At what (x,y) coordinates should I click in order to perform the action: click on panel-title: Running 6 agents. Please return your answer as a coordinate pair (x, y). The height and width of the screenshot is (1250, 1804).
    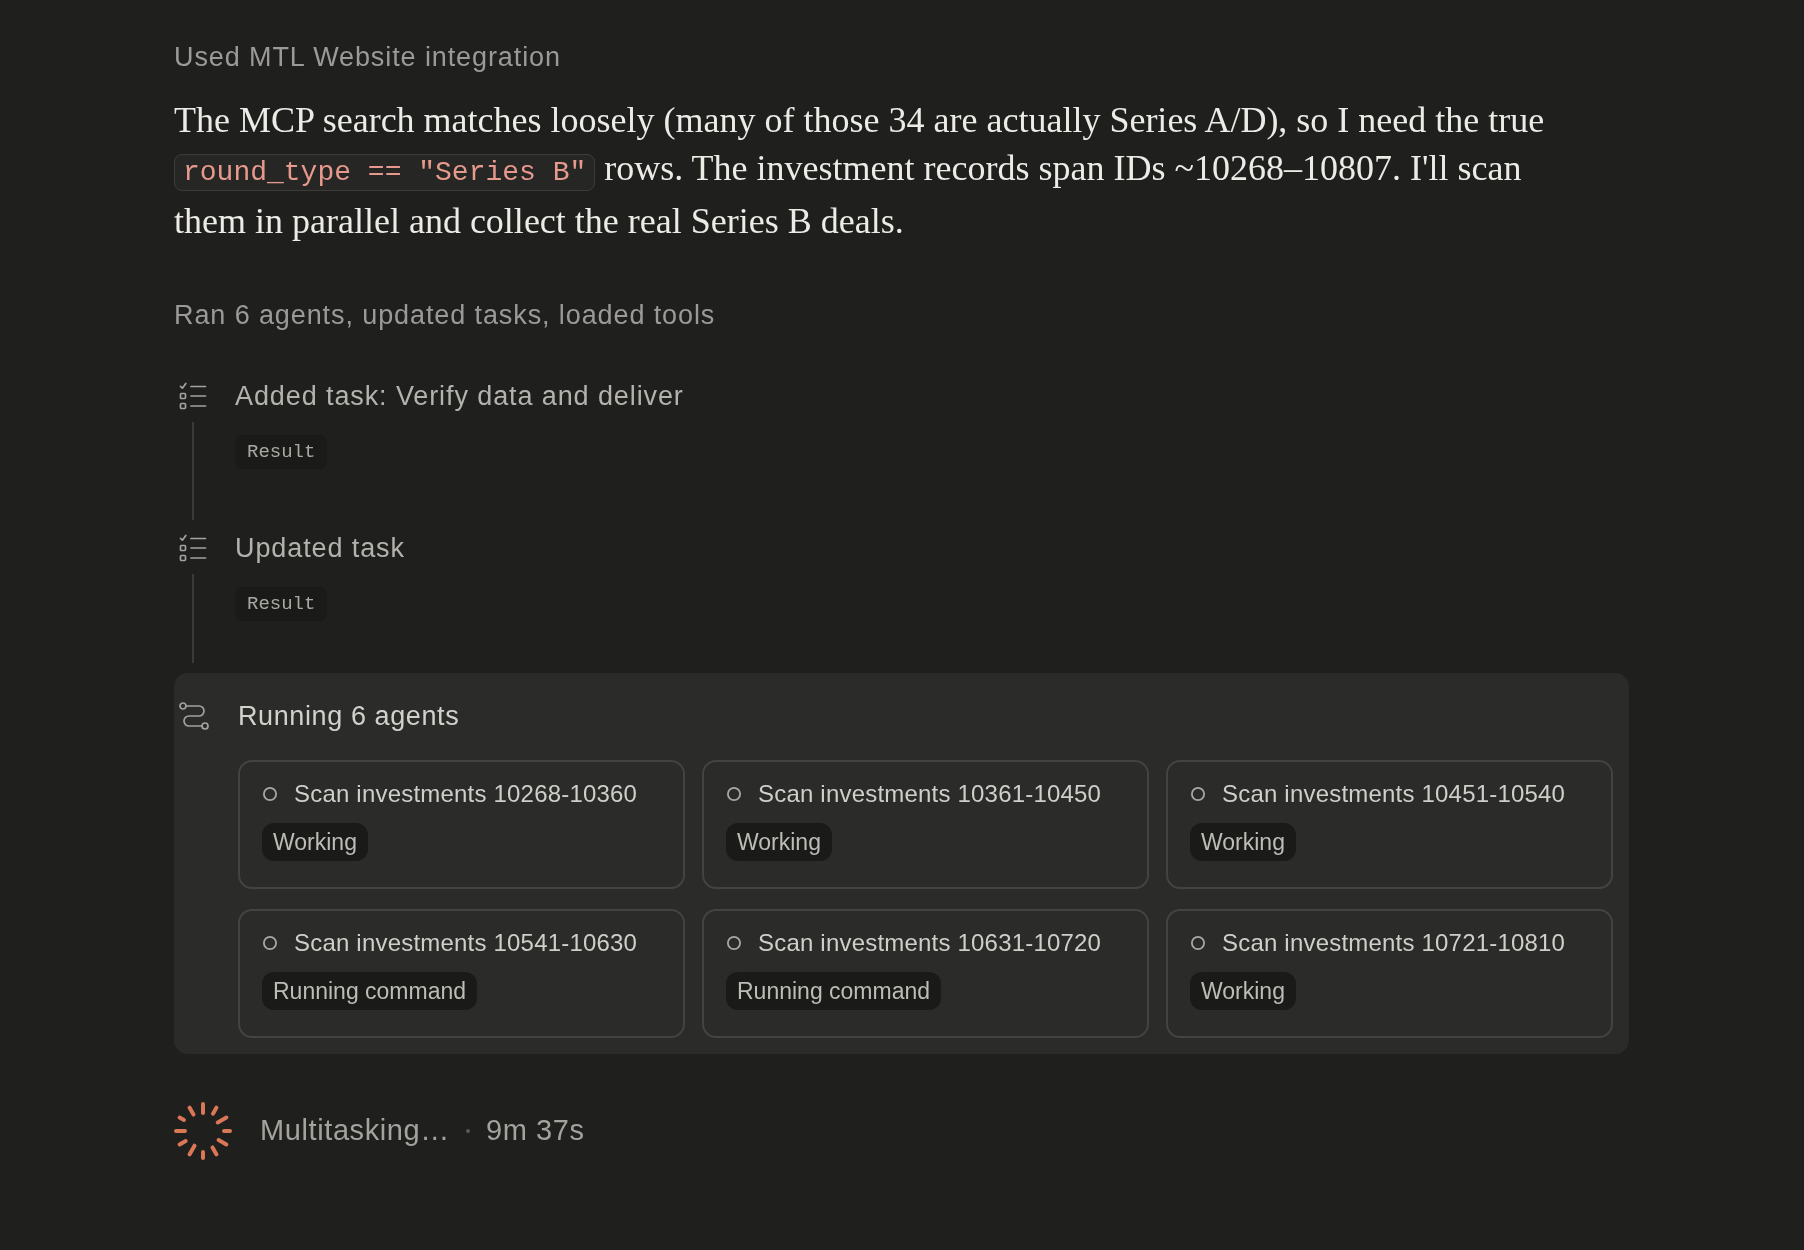
    Looking at the image, I should click on (349, 716).